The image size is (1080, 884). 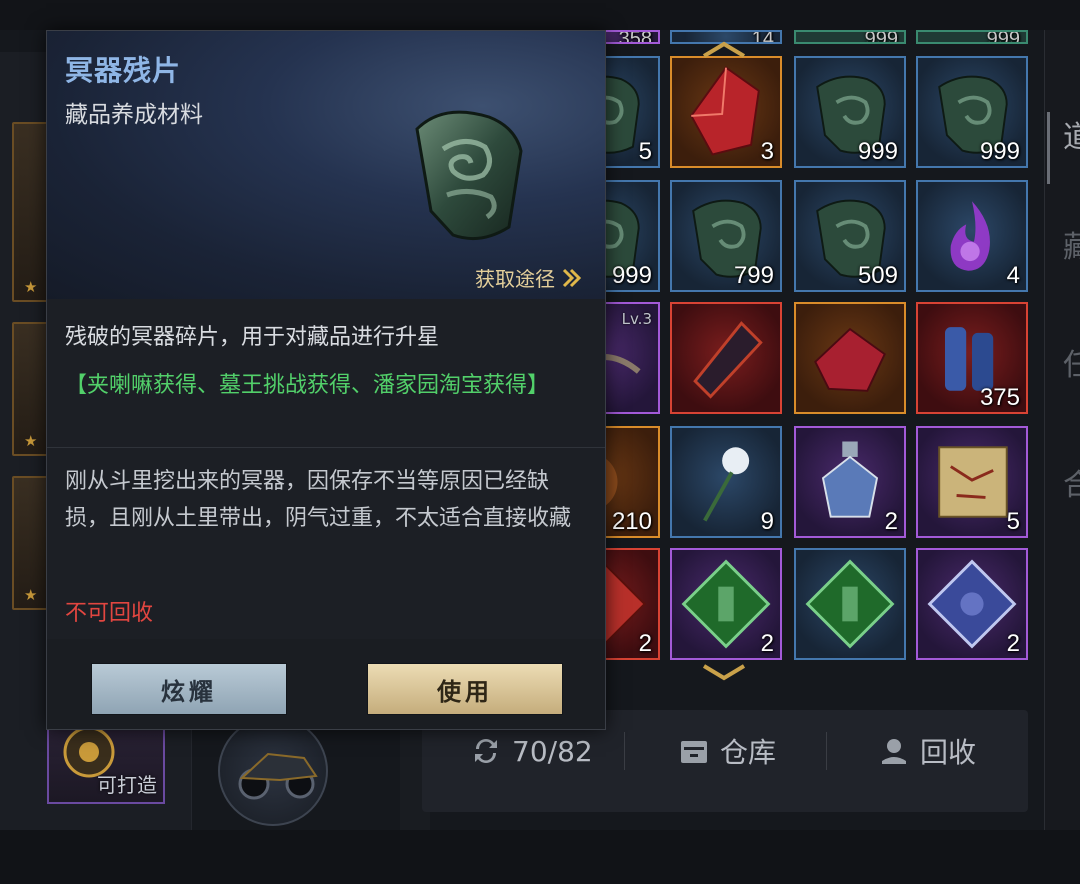 I want to click on warehouse-icon, so click(x=694, y=752).